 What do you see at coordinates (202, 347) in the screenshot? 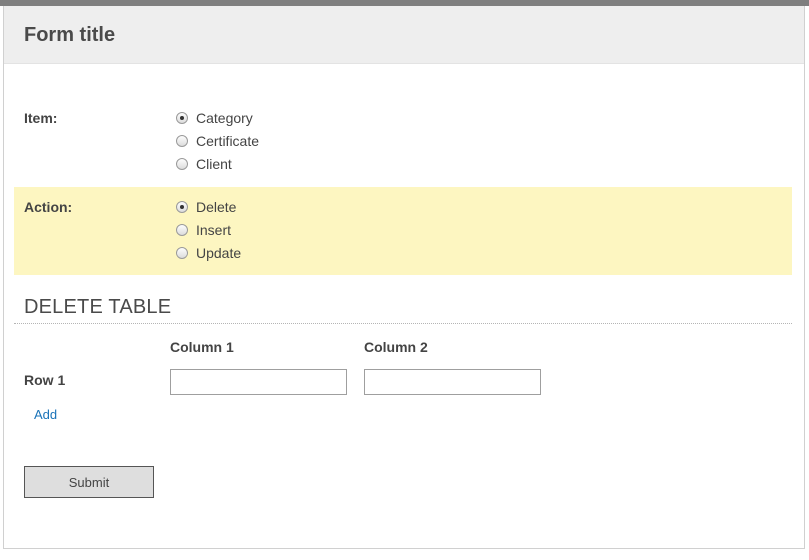
I see `column-header-1: Column 1` at bounding box center [202, 347].